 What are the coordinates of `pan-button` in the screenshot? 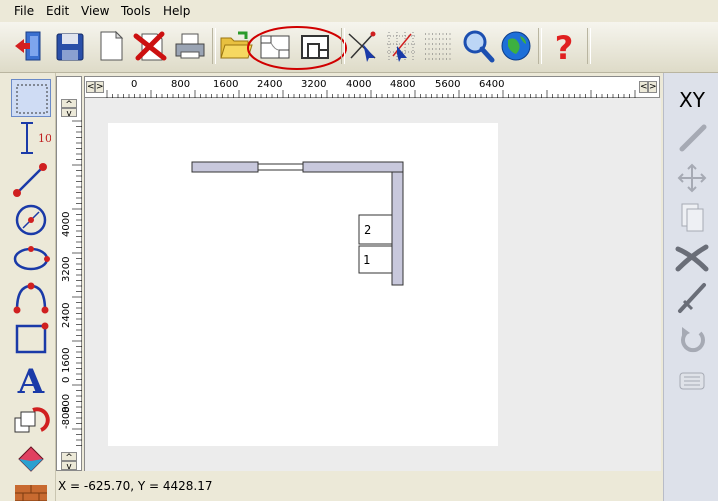 It's located at (692, 380).